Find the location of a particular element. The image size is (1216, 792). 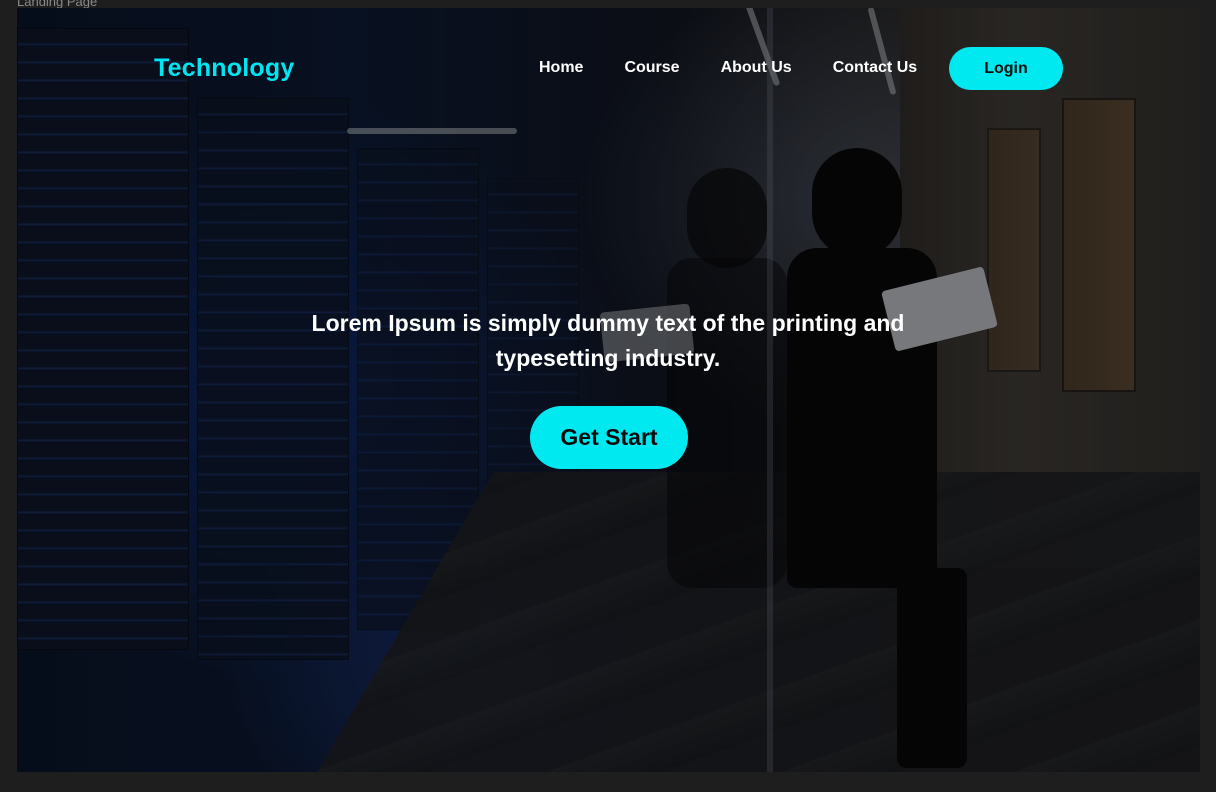

brand-logo: Technology is located at coordinates (224, 68).